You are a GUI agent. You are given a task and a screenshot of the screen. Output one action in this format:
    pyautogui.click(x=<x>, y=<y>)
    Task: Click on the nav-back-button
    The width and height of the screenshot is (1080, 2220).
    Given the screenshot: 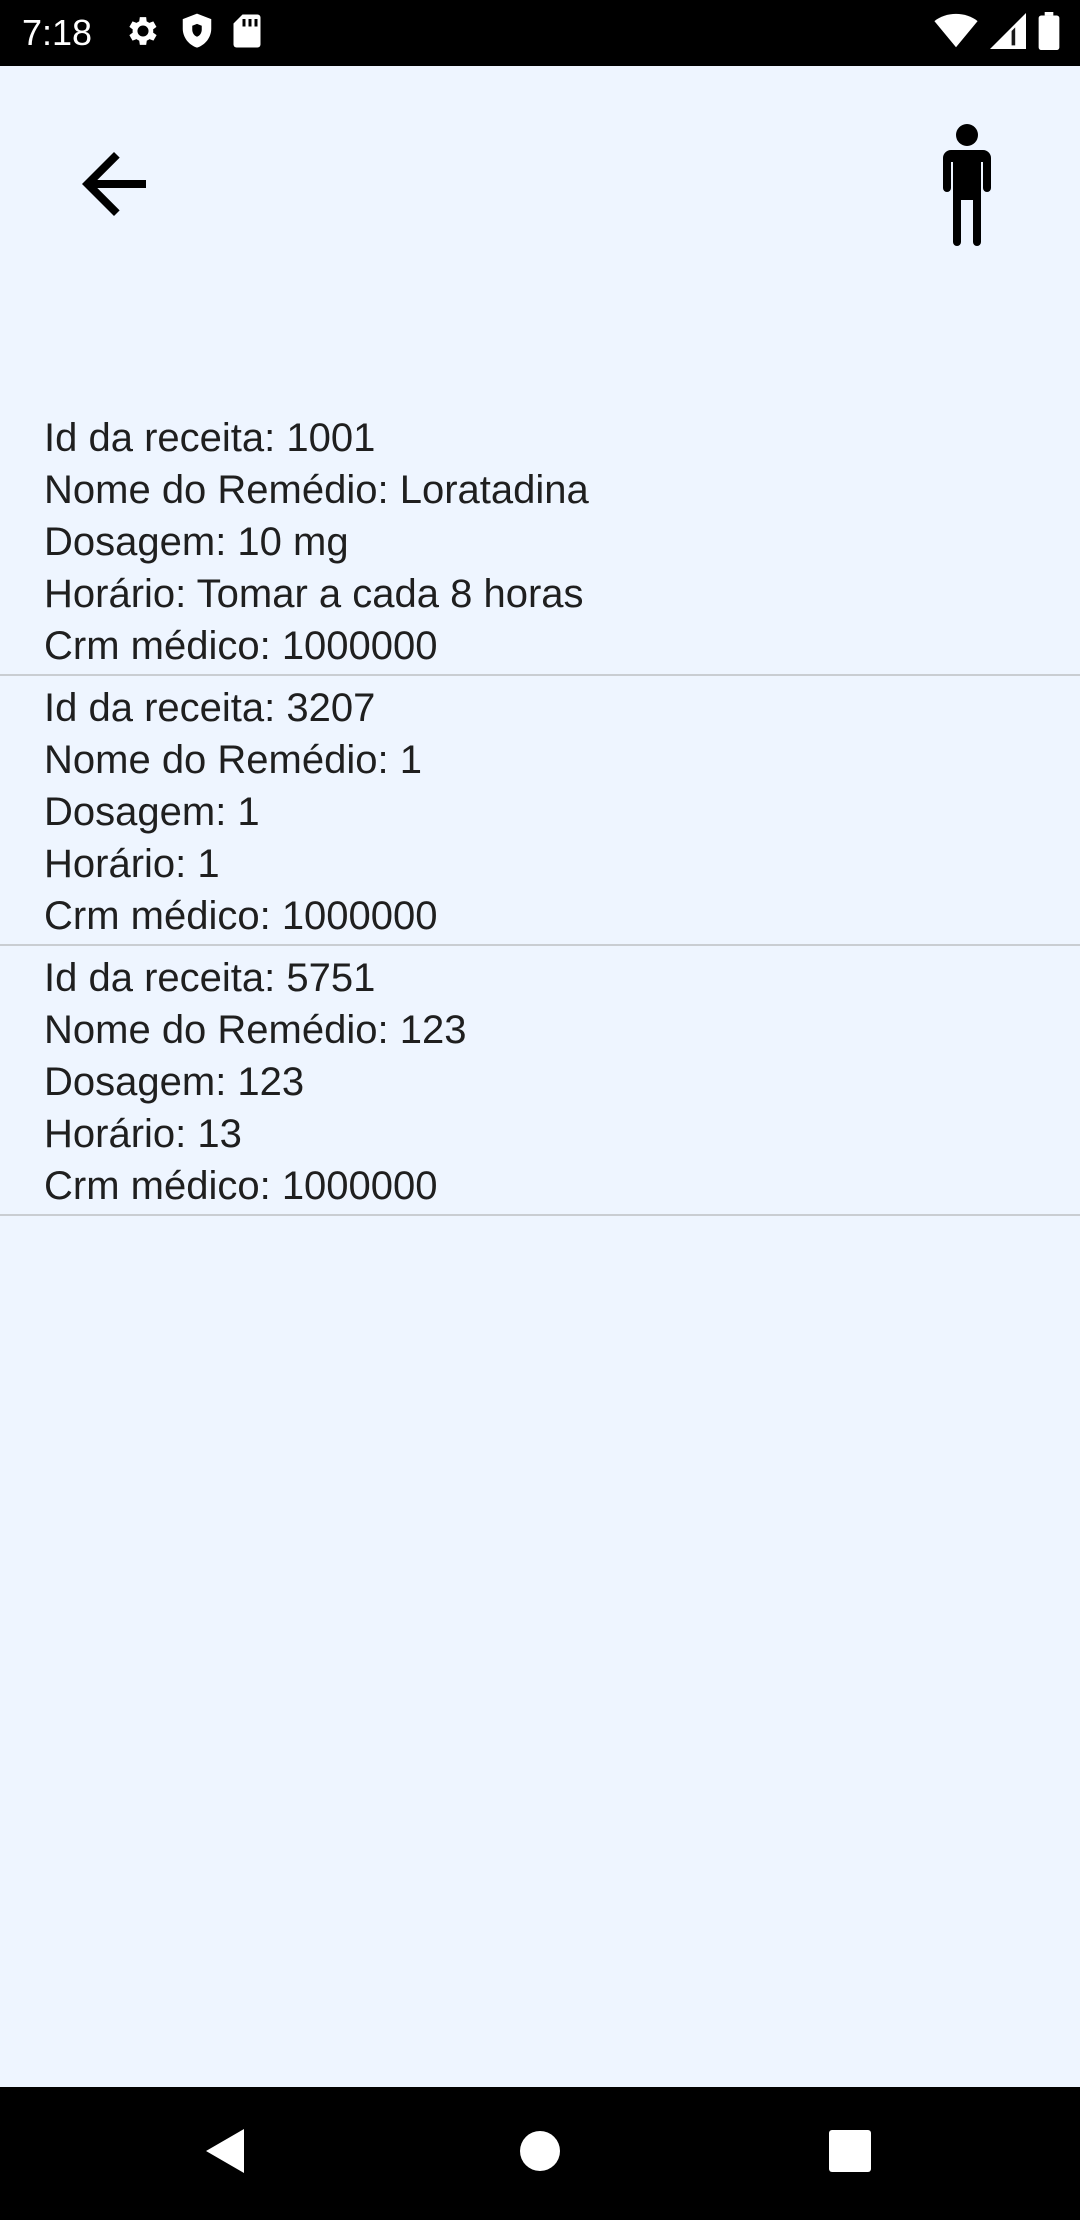 What is the action you would take?
    pyautogui.click(x=226, y=2153)
    